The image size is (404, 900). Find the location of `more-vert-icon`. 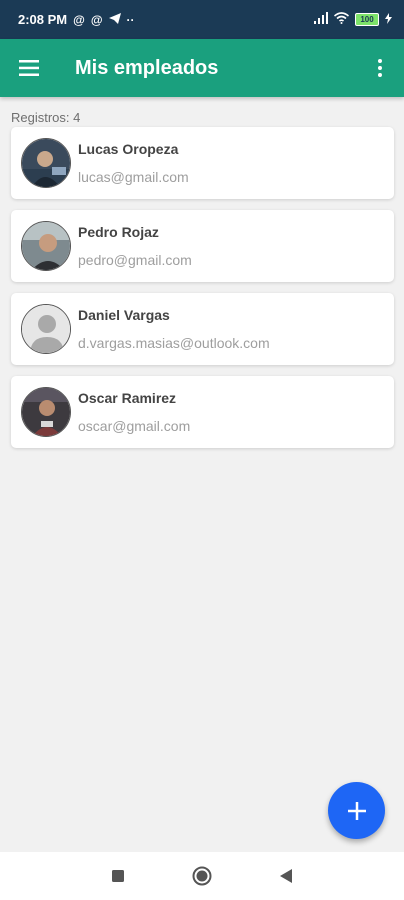

more-vert-icon is located at coordinates (380, 68).